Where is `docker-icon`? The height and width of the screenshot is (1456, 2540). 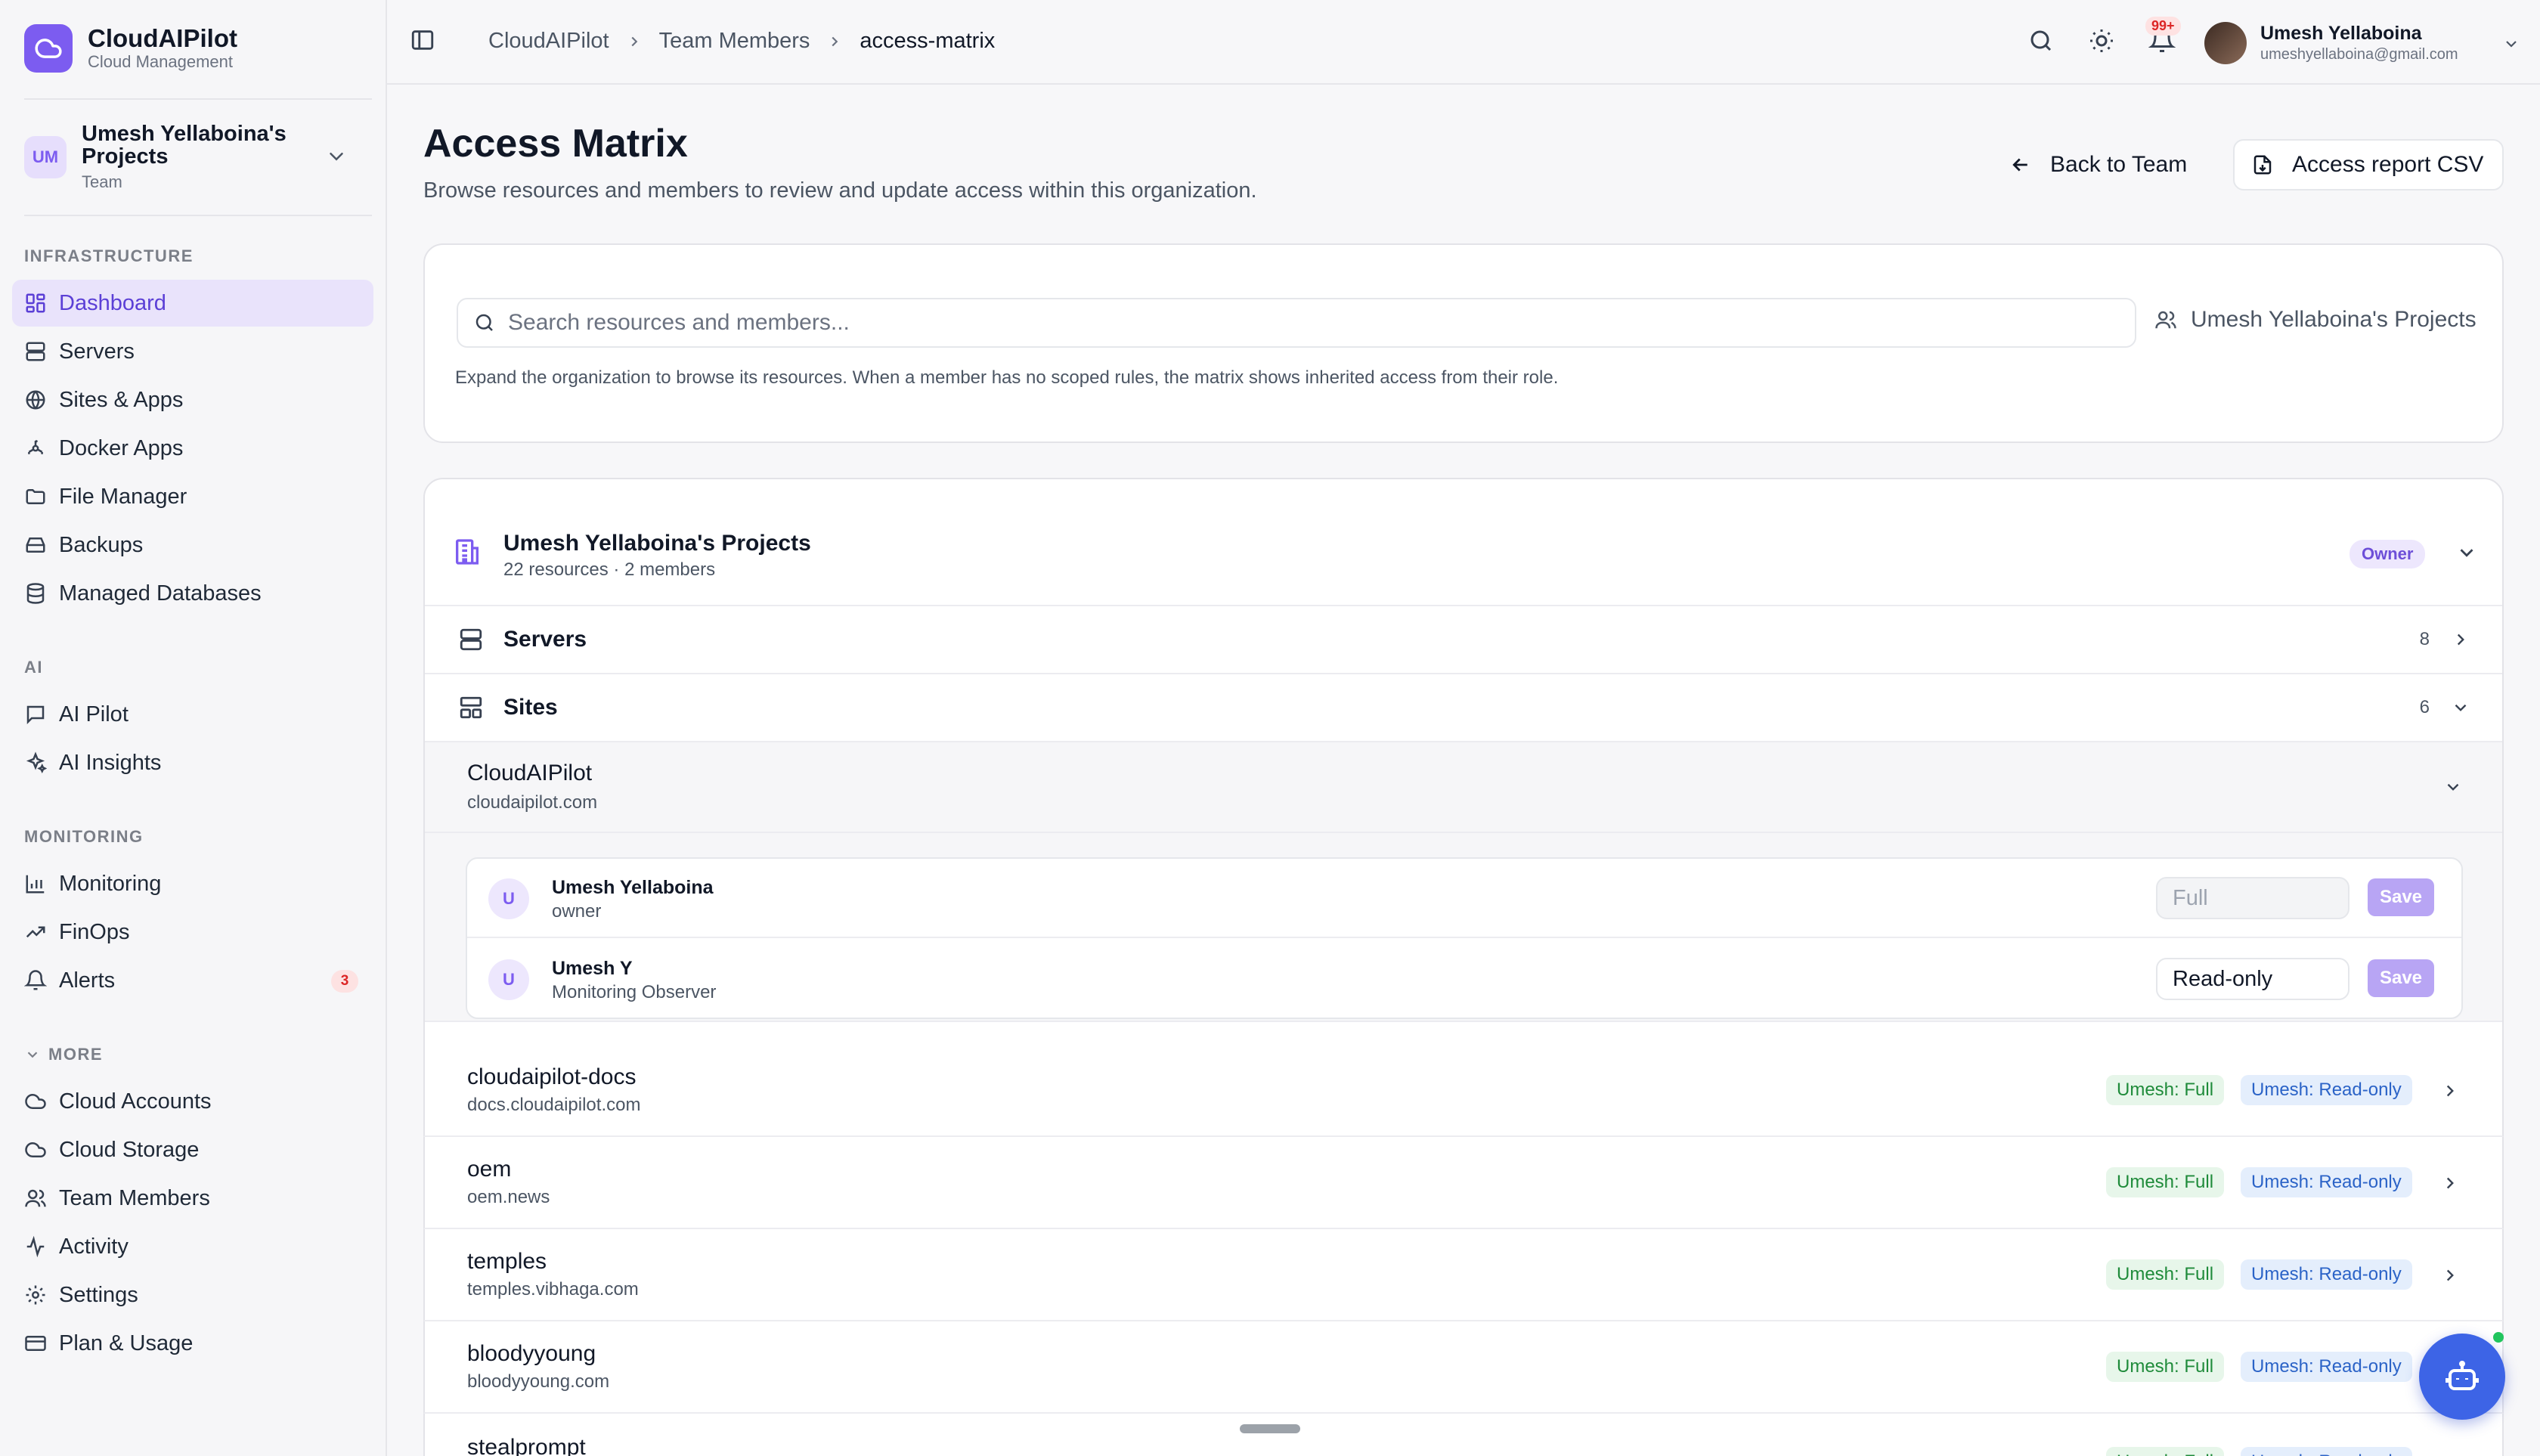 docker-icon is located at coordinates (35, 446).